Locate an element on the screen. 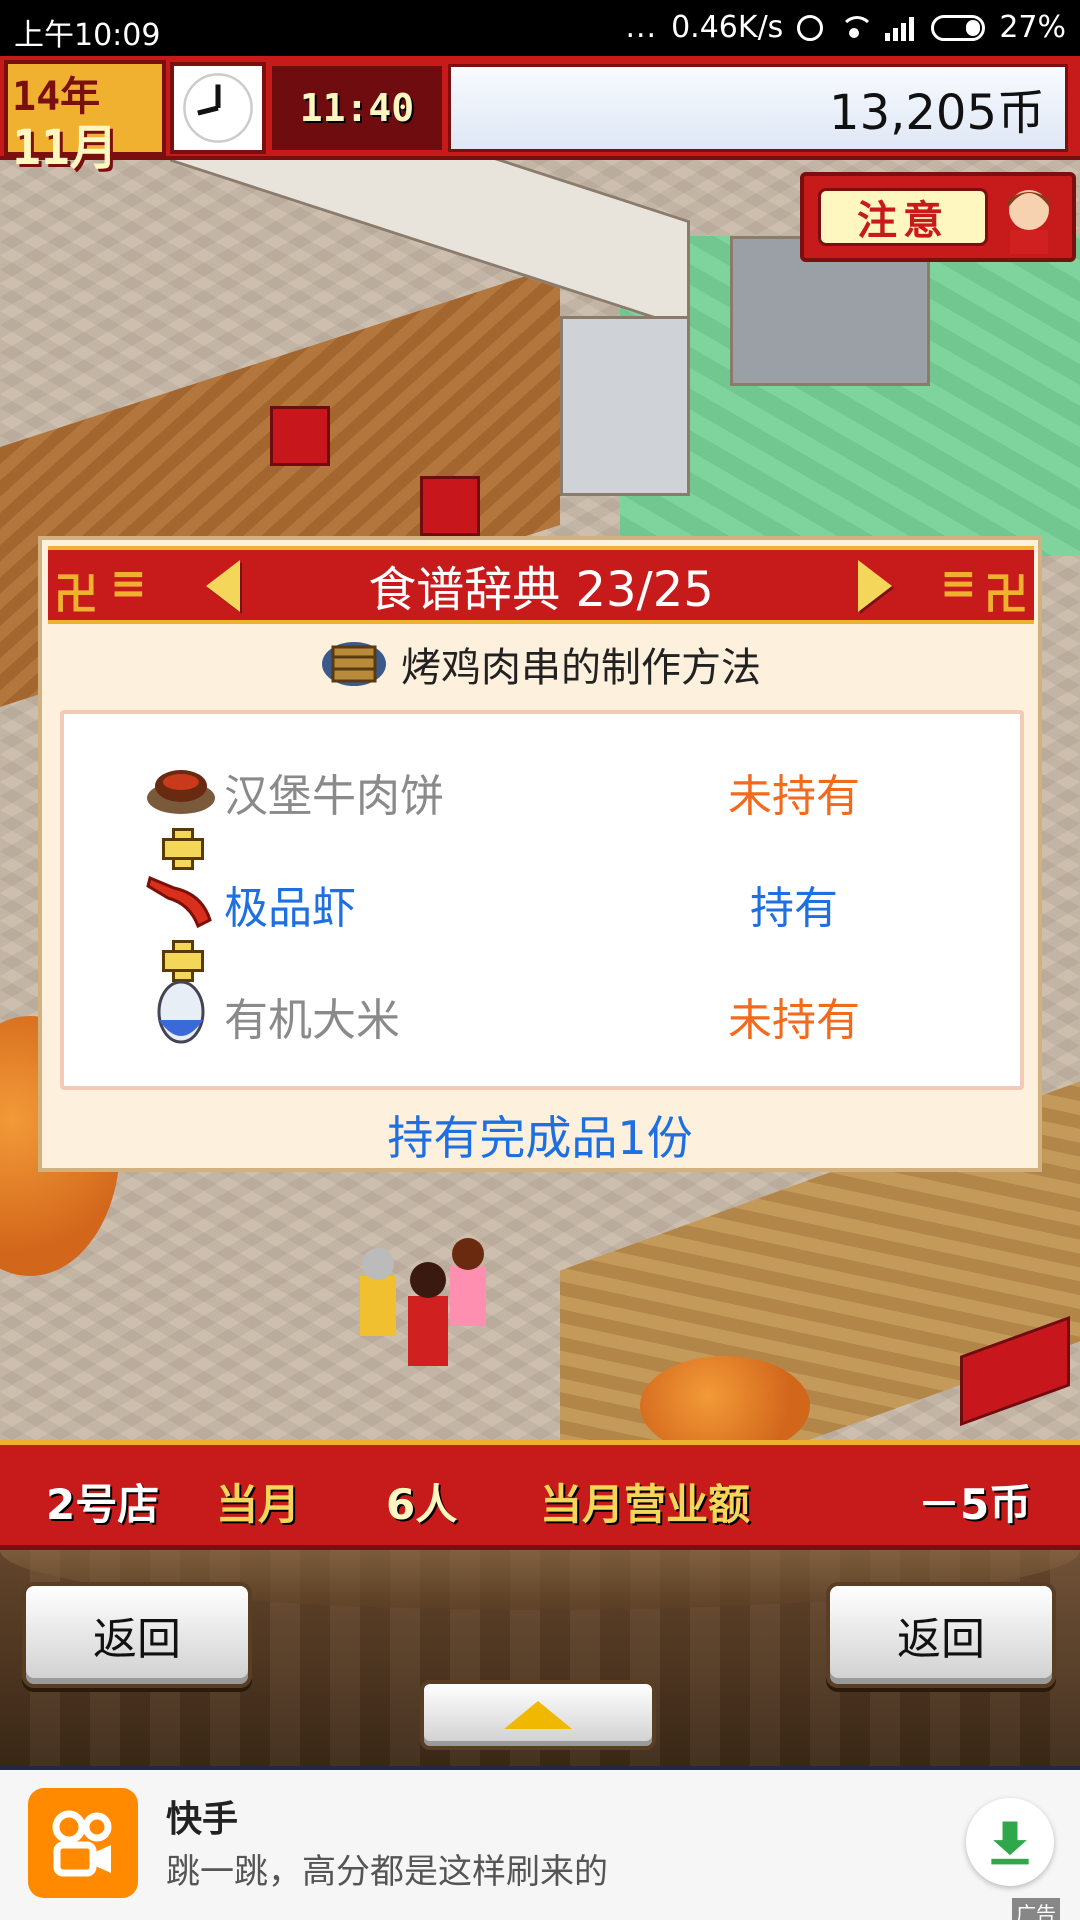 Image resolution: width=1080 pixels, height=1920 pixels. revenue-label: 当月营业额 is located at coordinates (645, 1504).